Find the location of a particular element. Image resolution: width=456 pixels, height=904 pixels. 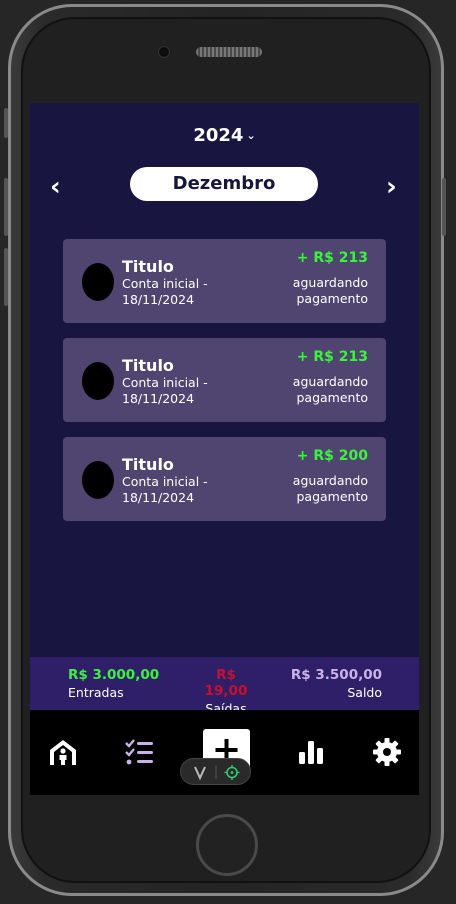

mute-switch is located at coordinates (6, 123).